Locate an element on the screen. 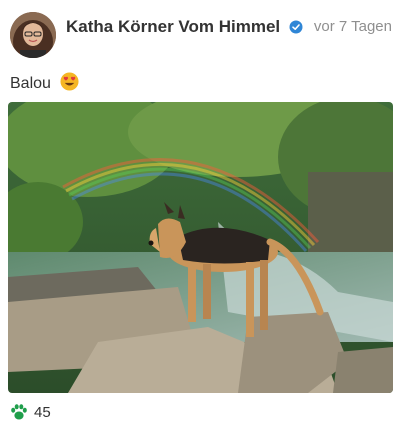 This screenshot has width=400, height=431. author-name: Katha Körner Vom Himmel is located at coordinates (184, 28).